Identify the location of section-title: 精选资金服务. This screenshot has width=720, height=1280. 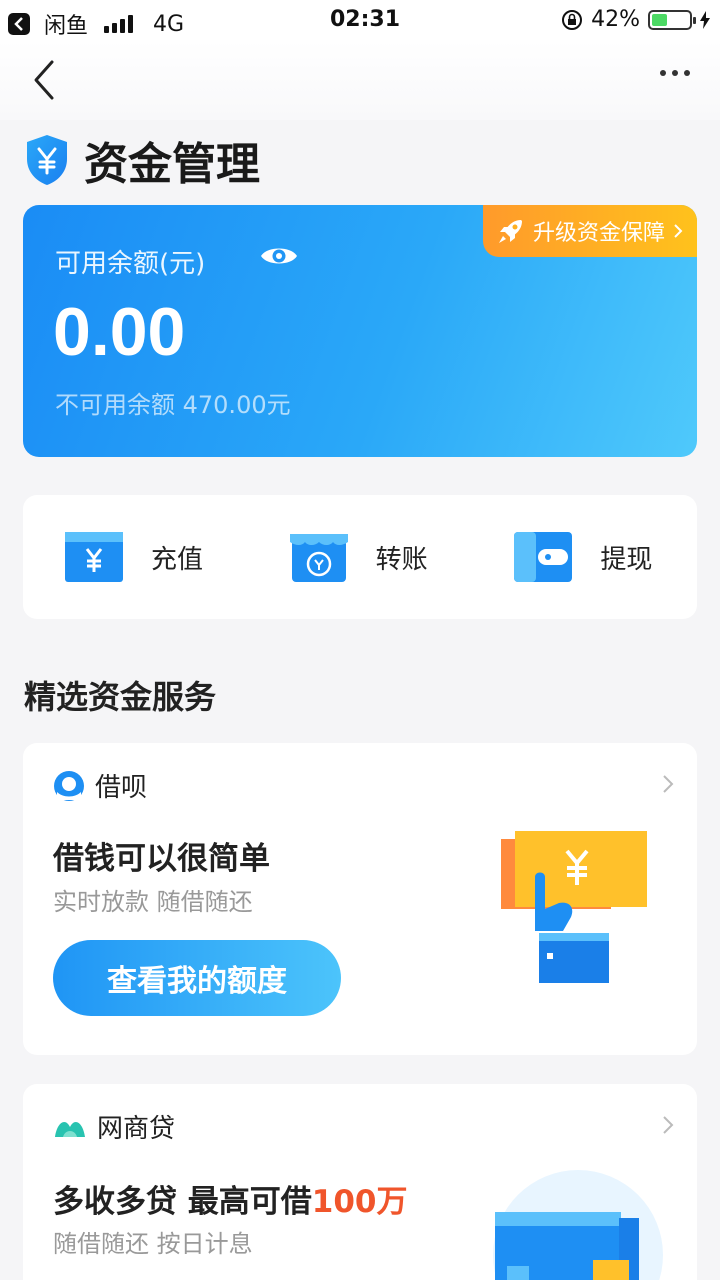
(120, 697).